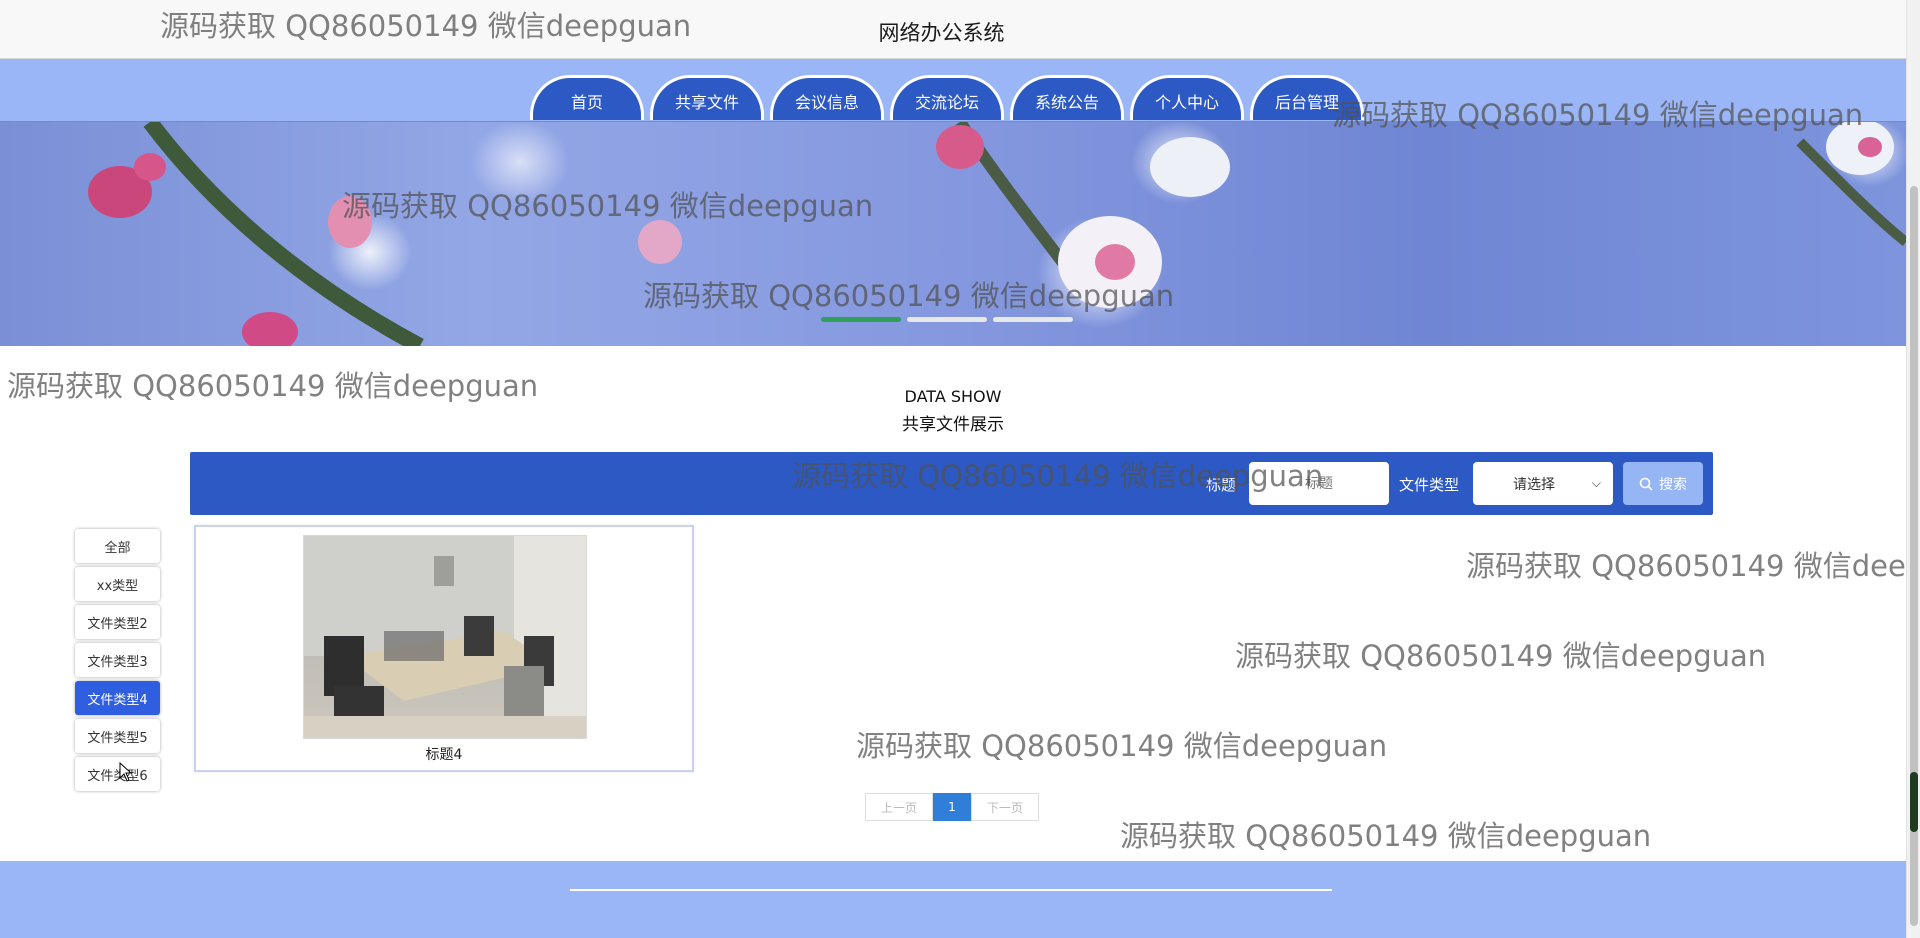 This screenshot has height=938, width=1920. Describe the element at coordinates (953, 396) in the screenshot. I see `section-subtitle: DATA SHOW` at that location.